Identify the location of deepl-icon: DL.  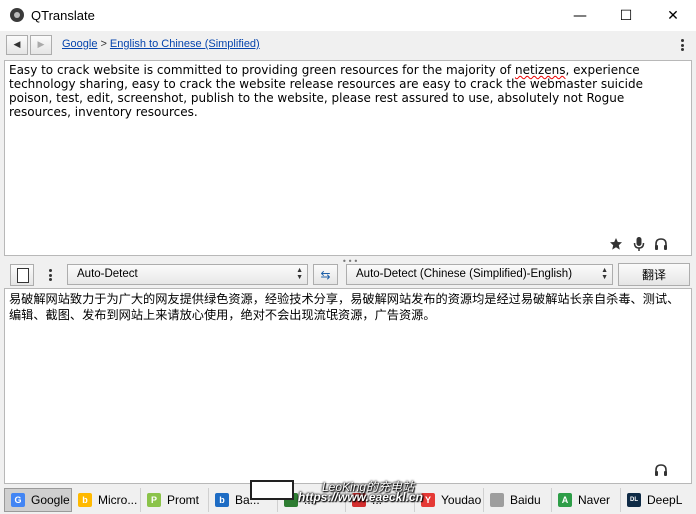
(634, 500).